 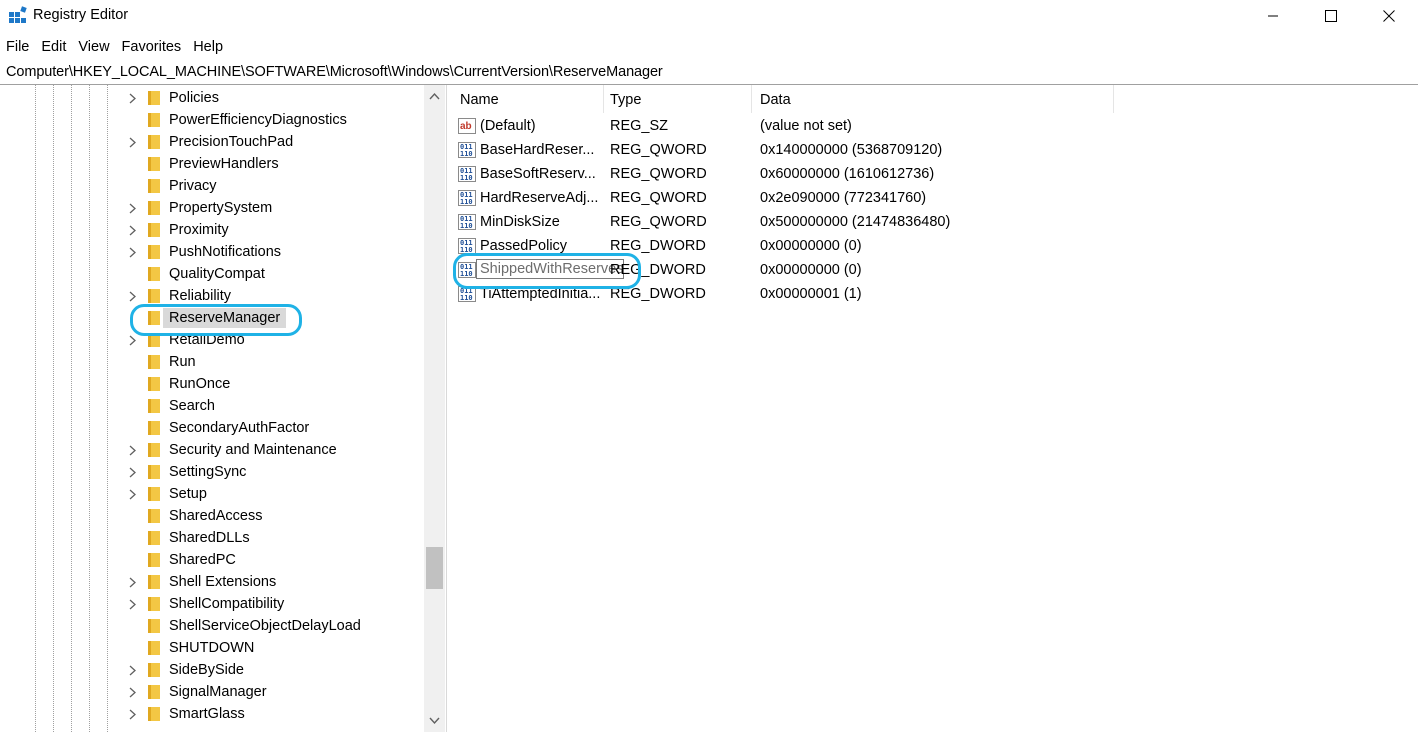 What do you see at coordinates (182, 362) in the screenshot?
I see `tree-item-label: Run` at bounding box center [182, 362].